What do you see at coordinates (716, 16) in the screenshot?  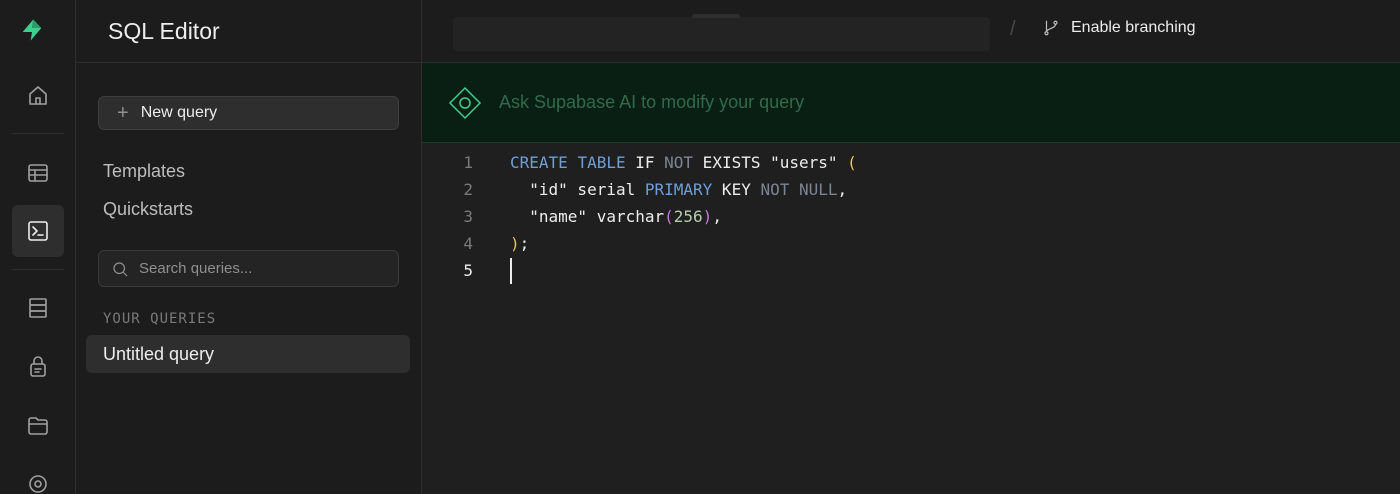 I see `project-selector-handle` at bounding box center [716, 16].